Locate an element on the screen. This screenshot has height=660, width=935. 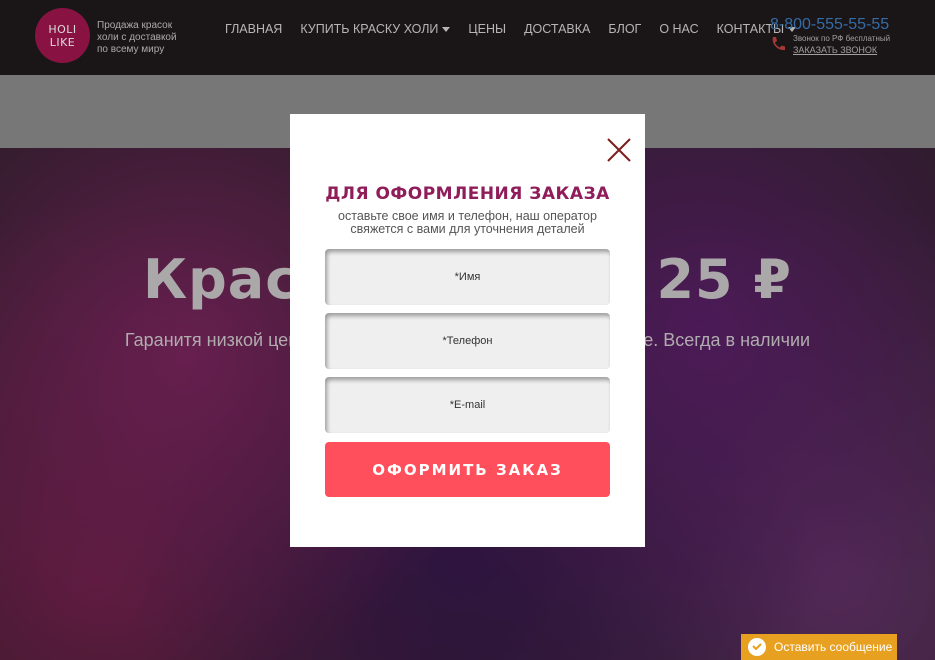
email-field is located at coordinates (467, 405).